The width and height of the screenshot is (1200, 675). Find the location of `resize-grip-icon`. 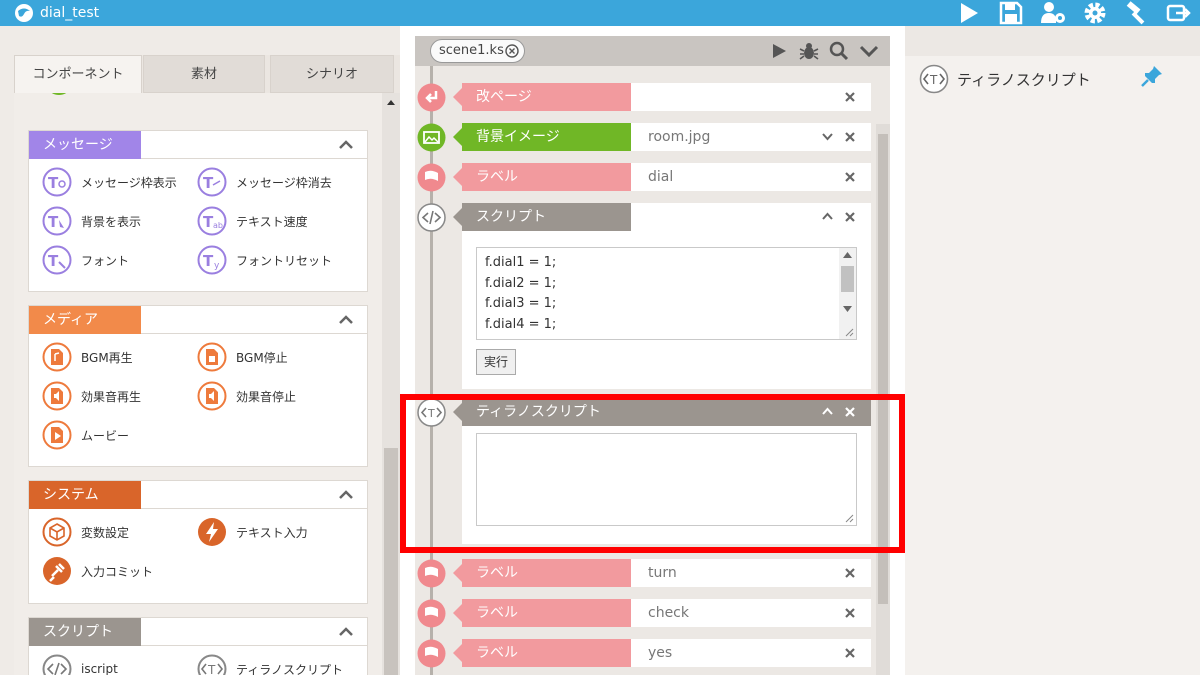

resize-grip-icon is located at coordinates (849, 332).